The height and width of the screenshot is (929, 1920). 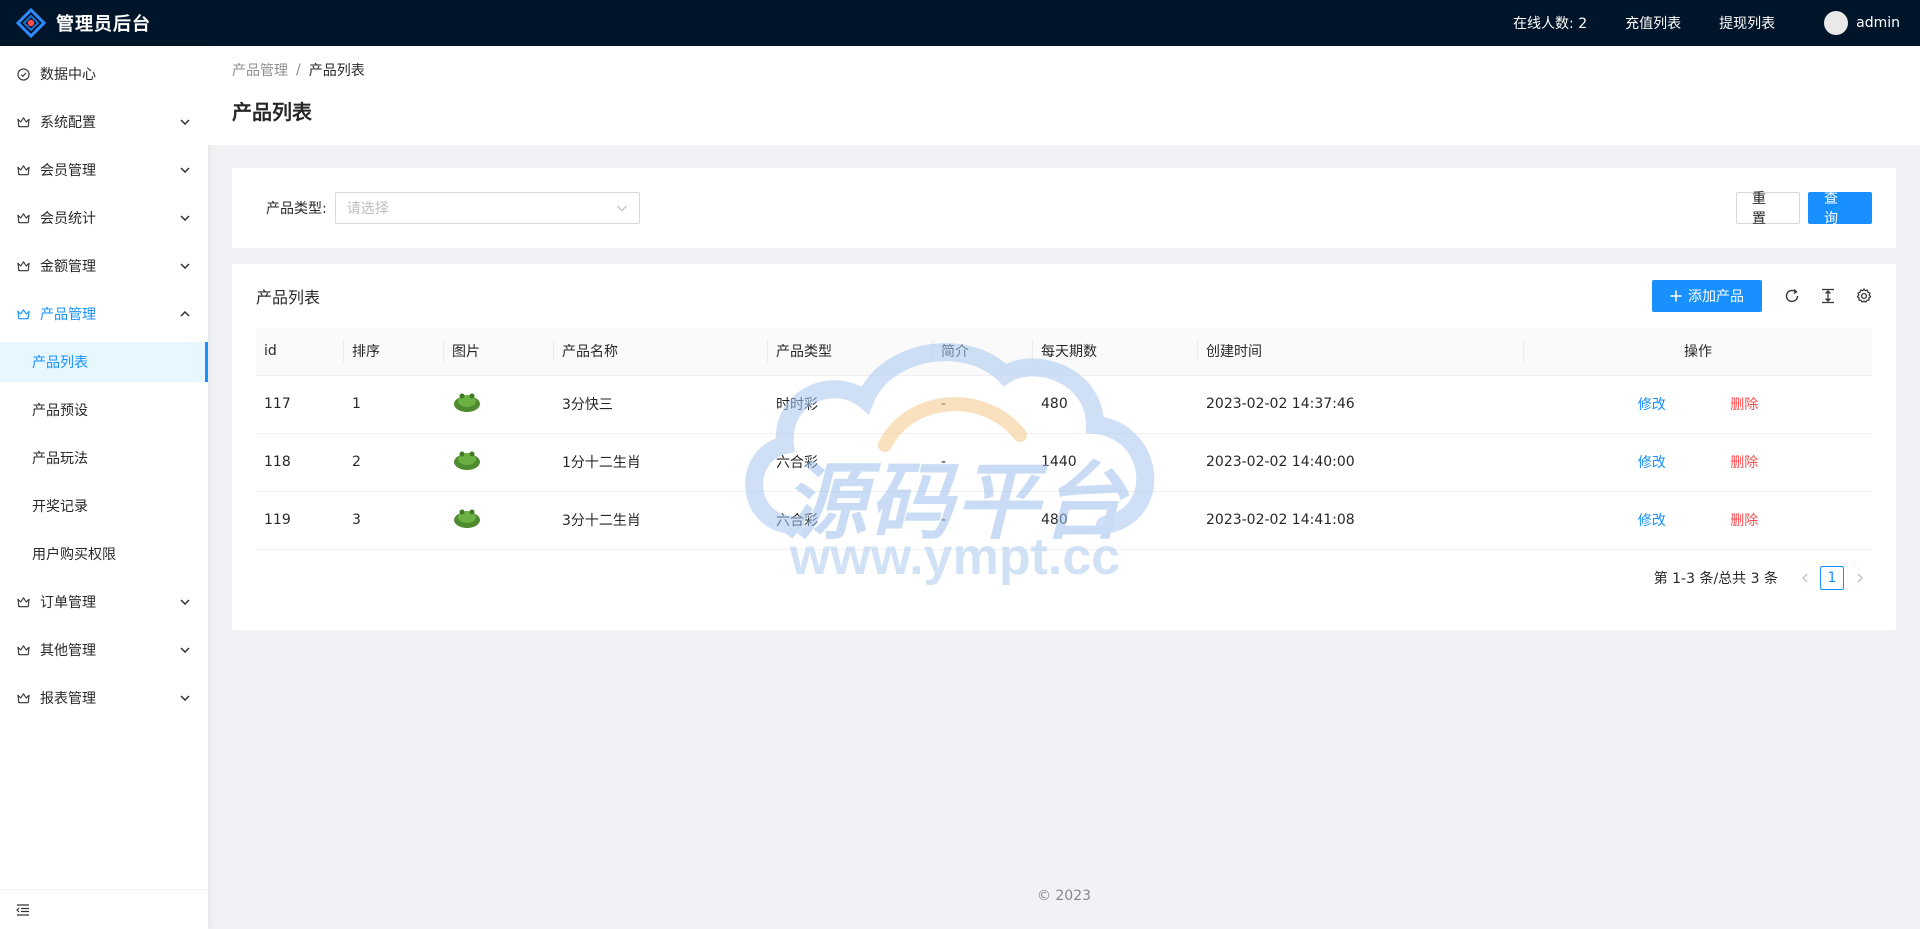 What do you see at coordinates (22, 909) in the screenshot?
I see `menu-fold-icon` at bounding box center [22, 909].